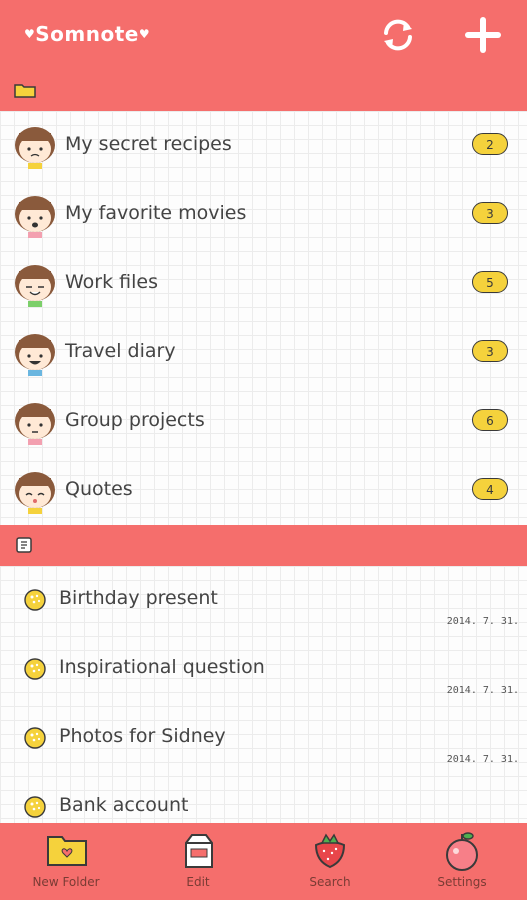 The image size is (527, 900). Describe the element at coordinates (25, 91) in the screenshot. I see `folder-small-icon` at that location.